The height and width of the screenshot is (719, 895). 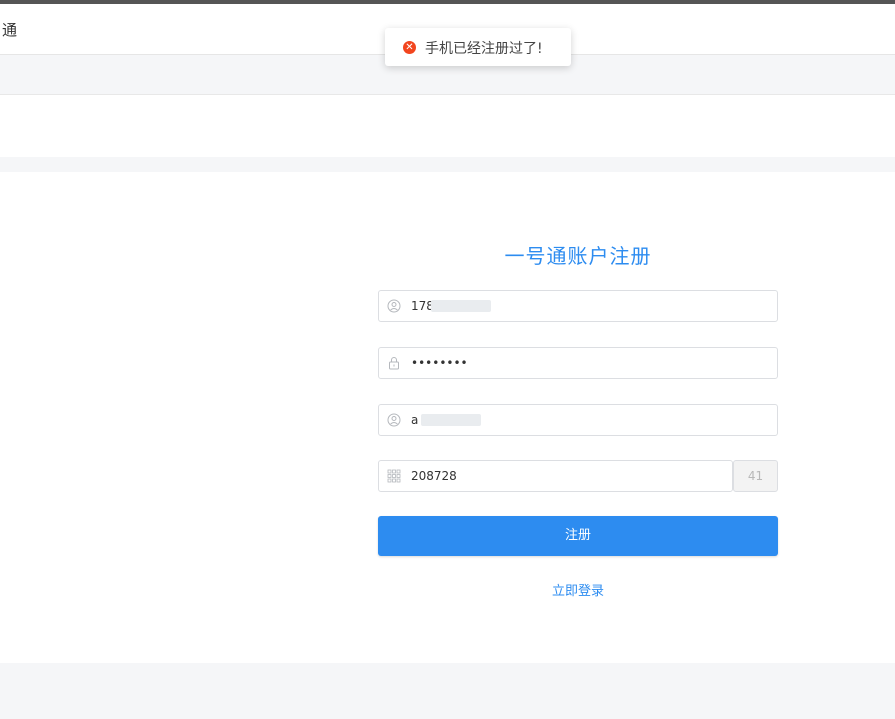 What do you see at coordinates (590, 363) in the screenshot?
I see `password-input` at bounding box center [590, 363].